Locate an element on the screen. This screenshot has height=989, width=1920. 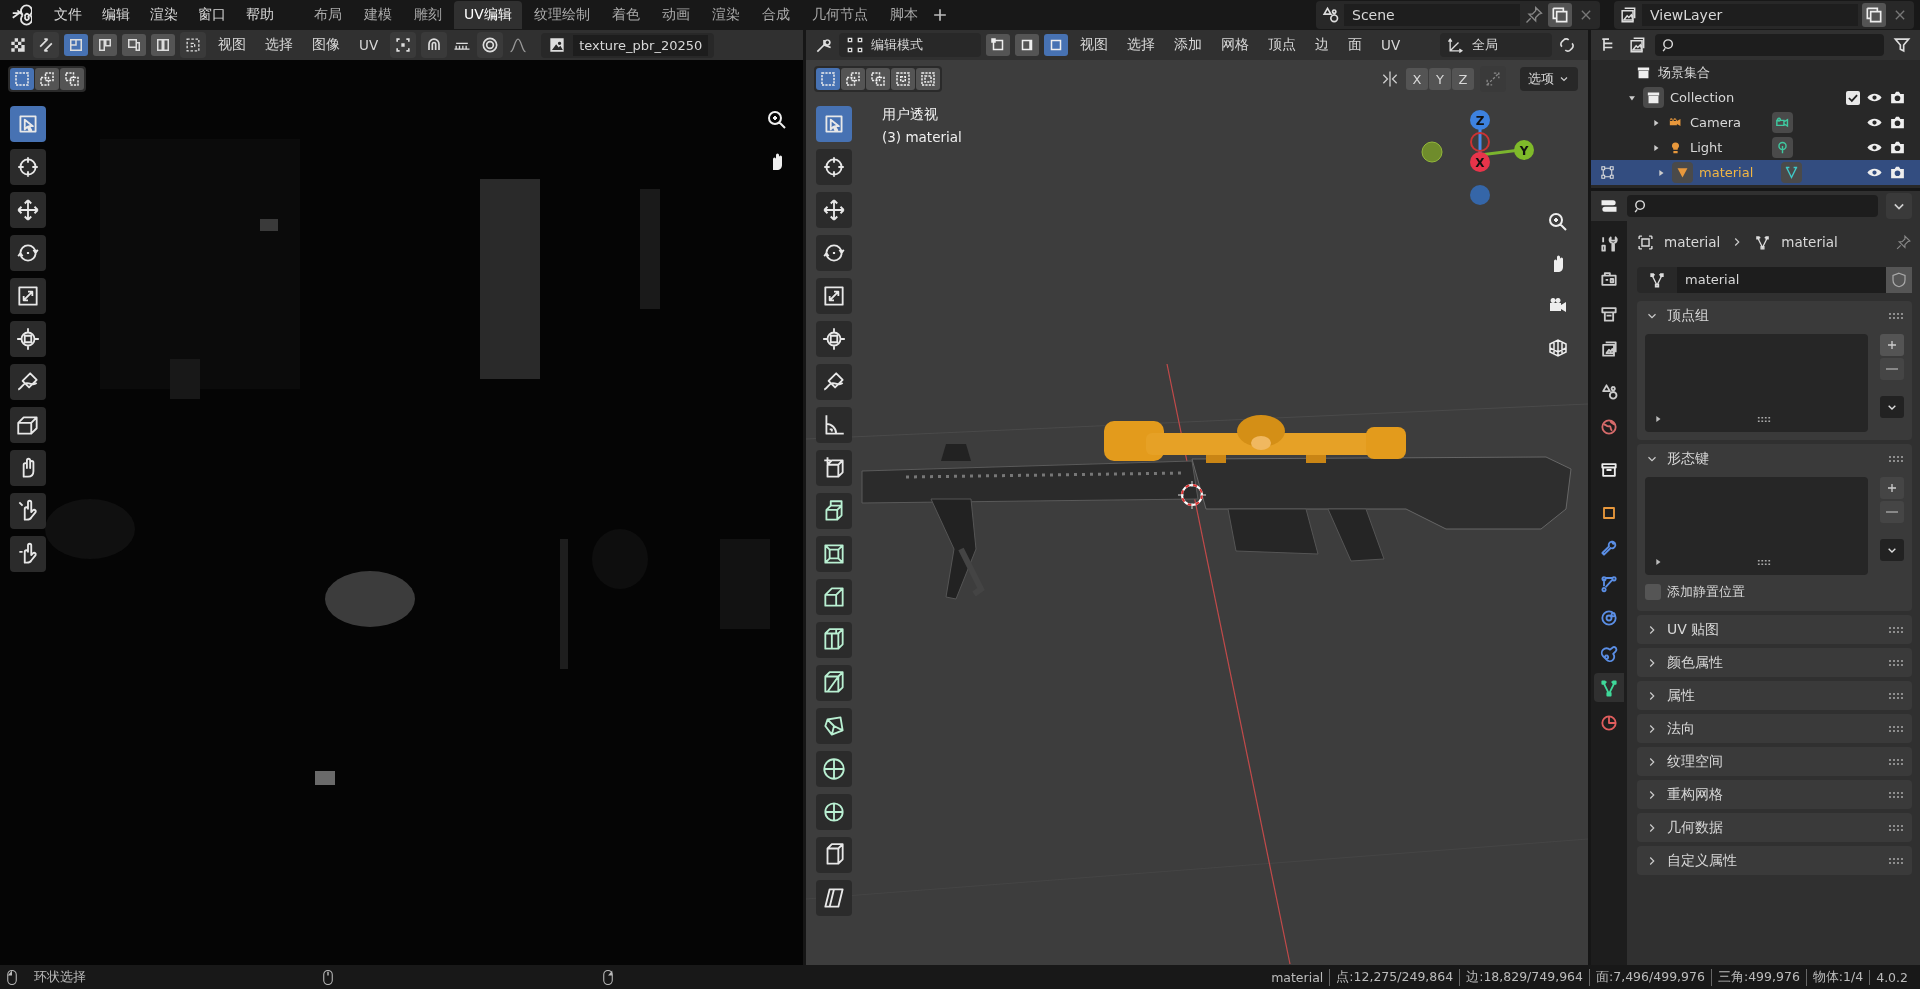
orientation-dropdown: 全局 is located at coordinates (1496, 45).